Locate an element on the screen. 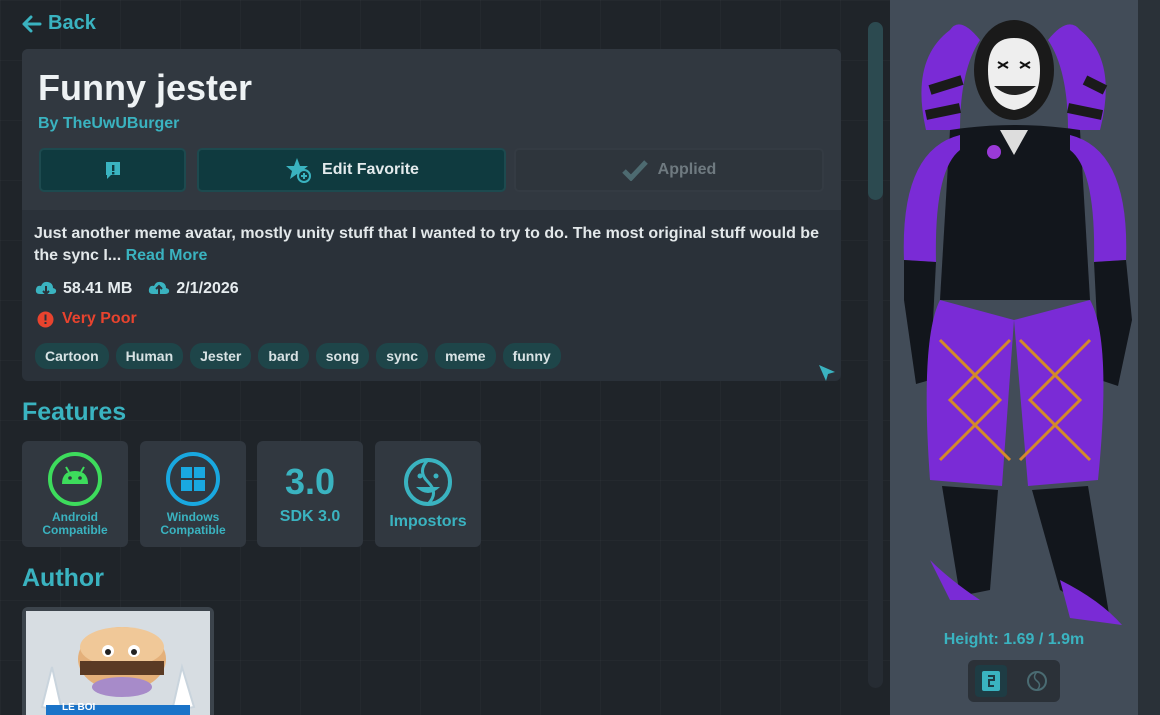  star-add-icon is located at coordinates (299, 170).